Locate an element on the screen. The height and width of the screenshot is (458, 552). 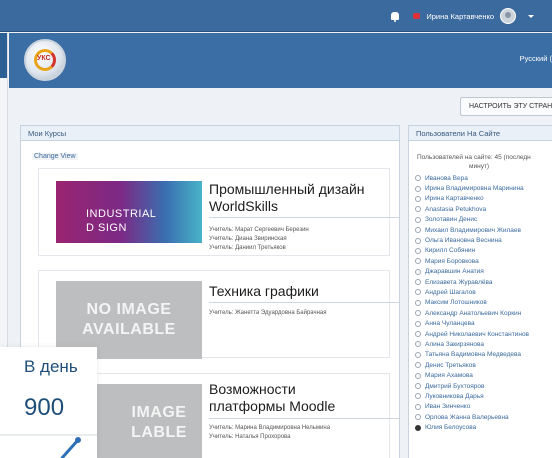
my-courses-title: Мои Курсы is located at coordinates (210, 133).